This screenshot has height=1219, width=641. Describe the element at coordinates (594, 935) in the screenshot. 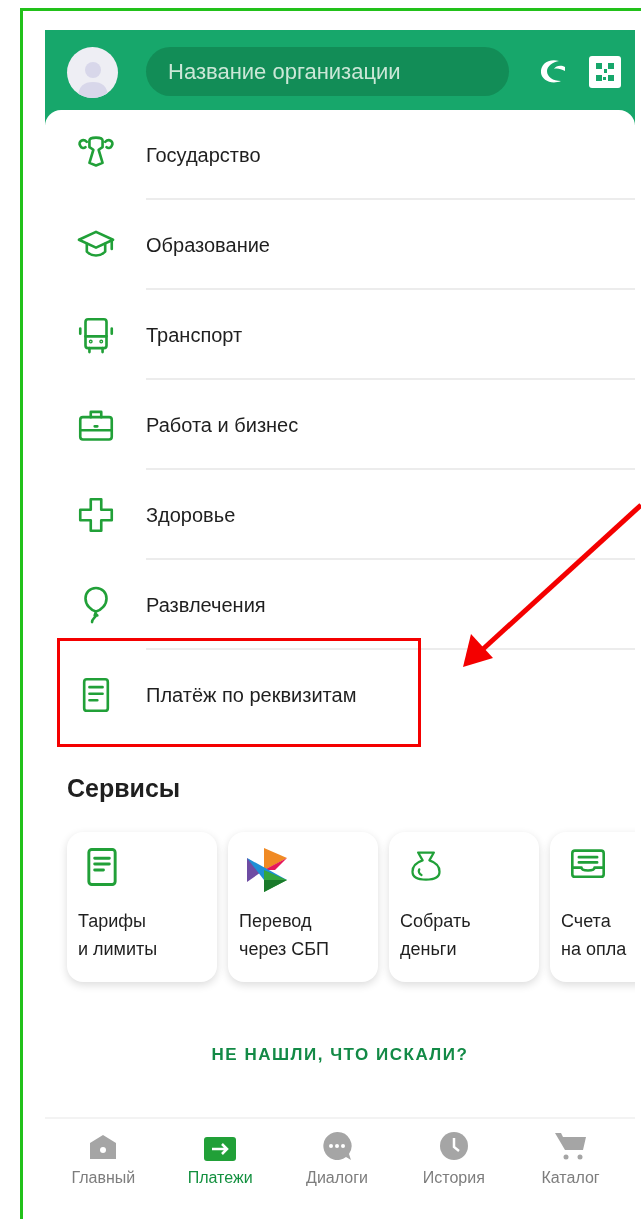

I see `service-label: Счета на опла` at that location.